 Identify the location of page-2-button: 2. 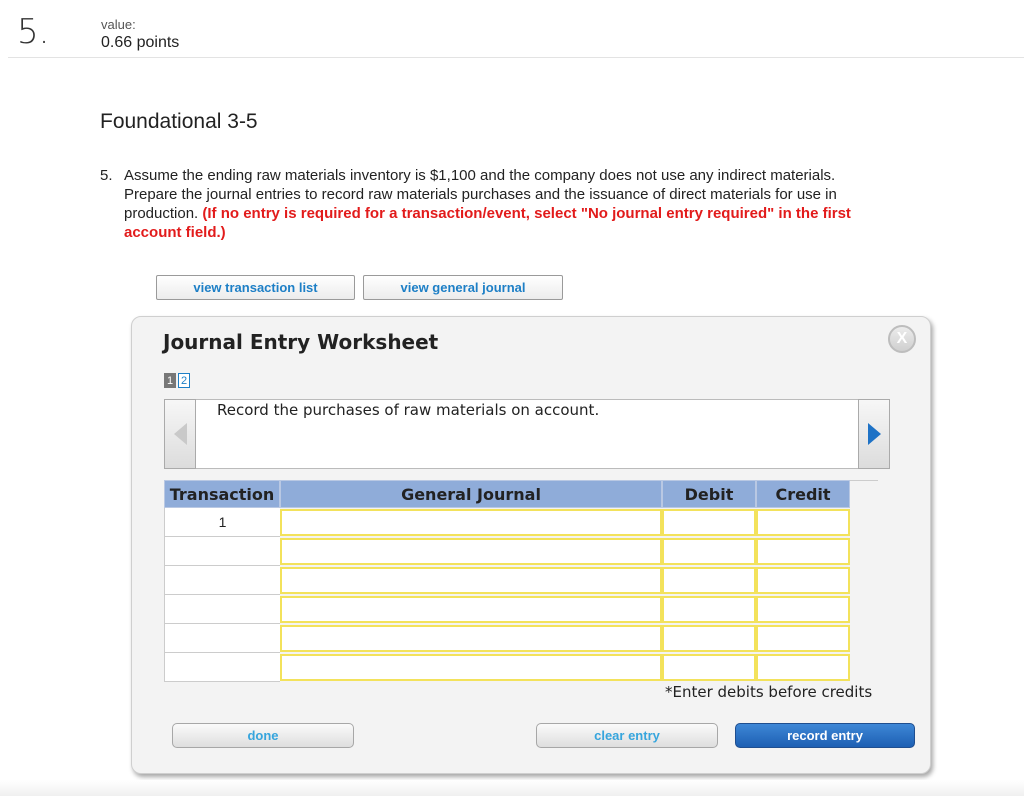
(184, 380).